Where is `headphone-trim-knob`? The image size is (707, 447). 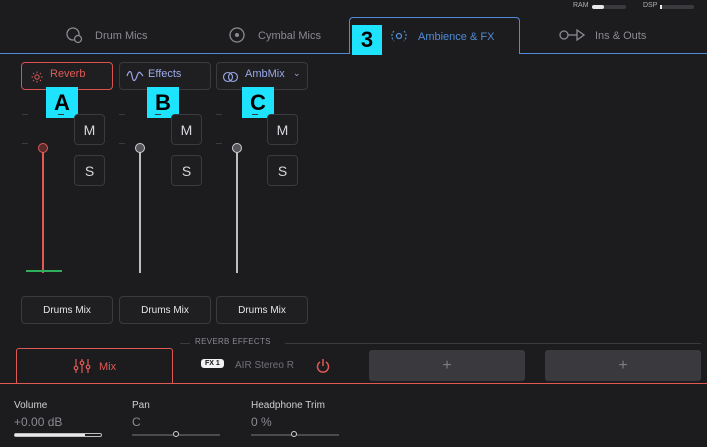
headphone-trim-knob is located at coordinates (294, 434).